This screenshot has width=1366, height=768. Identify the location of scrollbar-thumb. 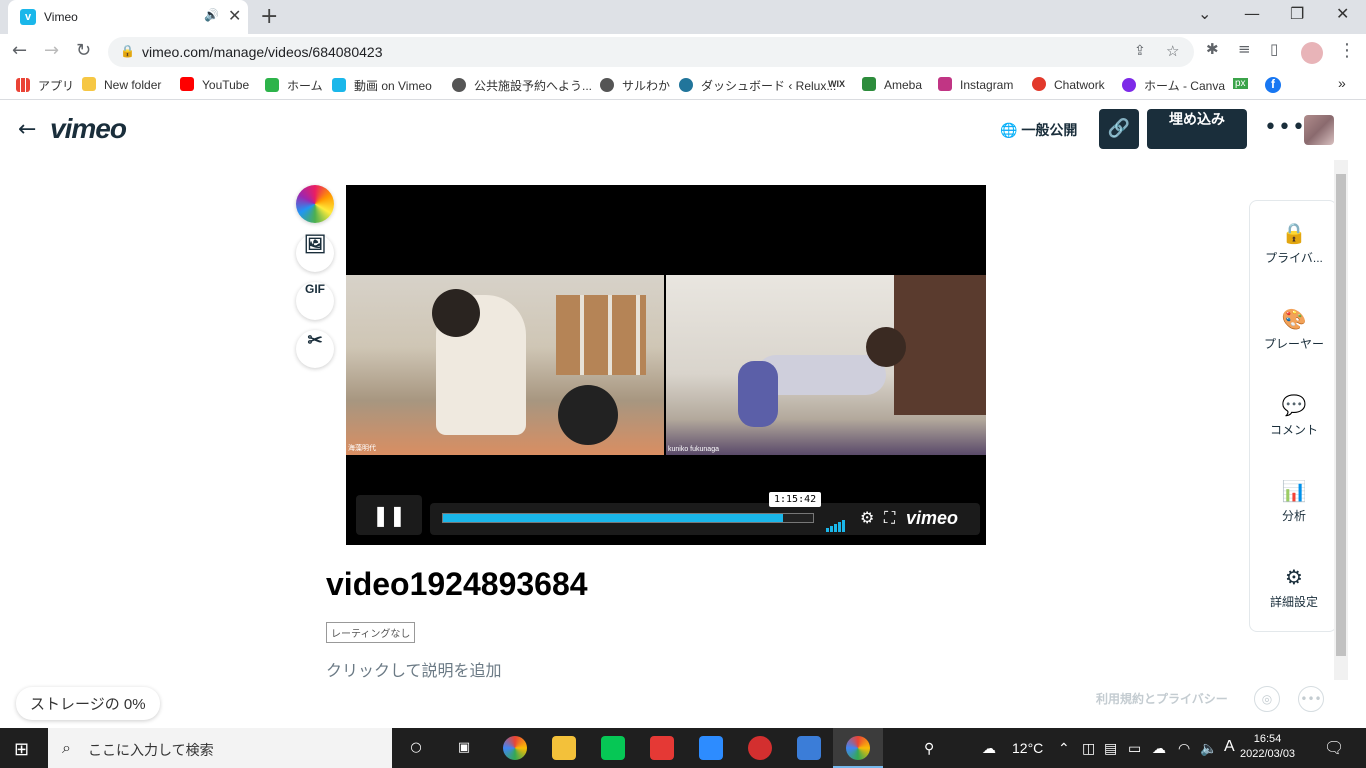
(1341, 415).